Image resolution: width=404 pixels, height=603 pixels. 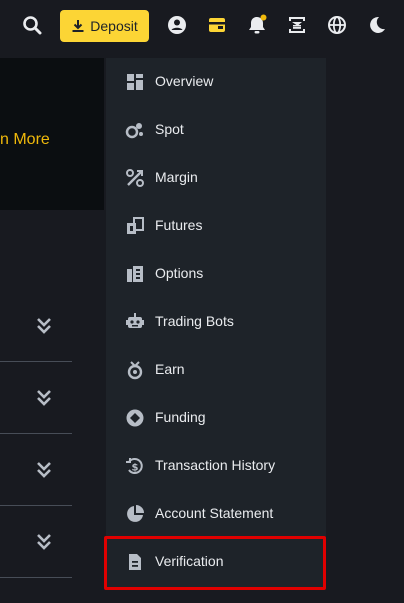 I want to click on menu-item-label: Spot, so click(x=169, y=129).